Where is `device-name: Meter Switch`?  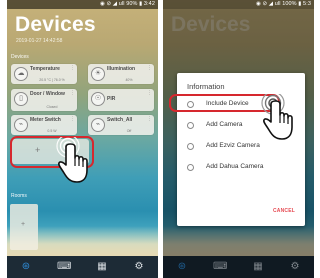
device-name: Meter Switch is located at coordinates (45, 120).